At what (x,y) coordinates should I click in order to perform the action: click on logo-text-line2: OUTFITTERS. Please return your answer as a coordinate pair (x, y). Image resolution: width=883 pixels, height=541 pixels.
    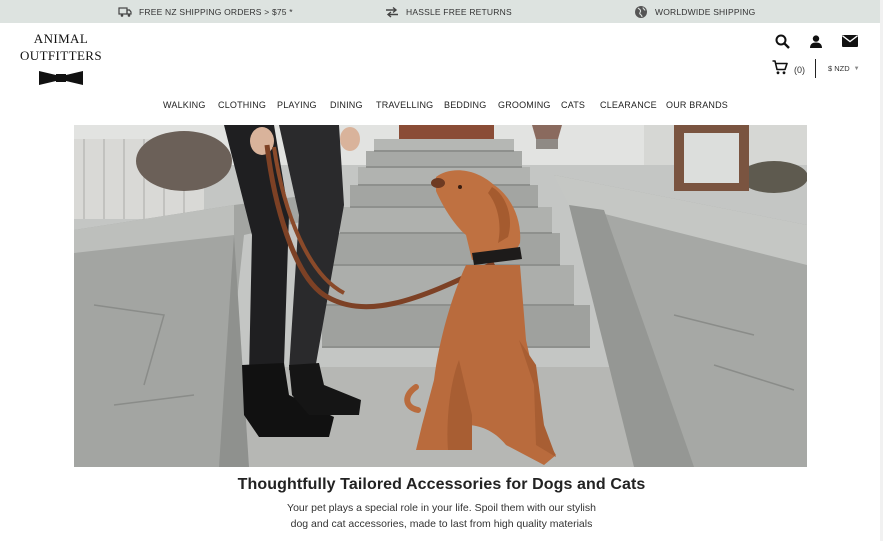
    Looking at the image, I should click on (61, 55).